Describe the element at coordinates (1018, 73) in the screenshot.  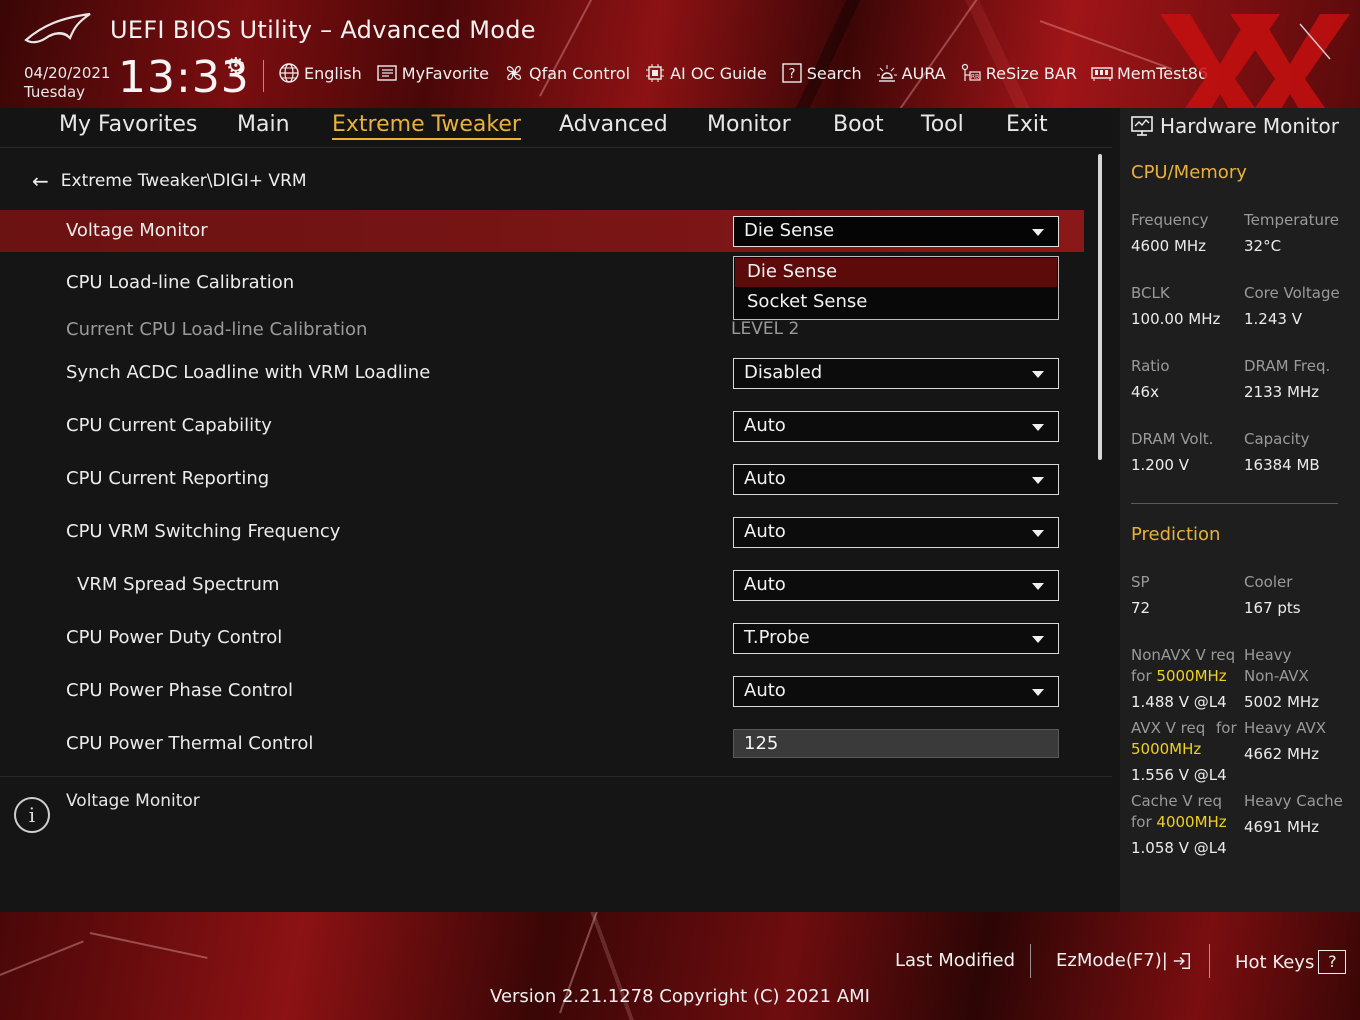
I see `resize-bar-button: RB ReSize BAR` at that location.